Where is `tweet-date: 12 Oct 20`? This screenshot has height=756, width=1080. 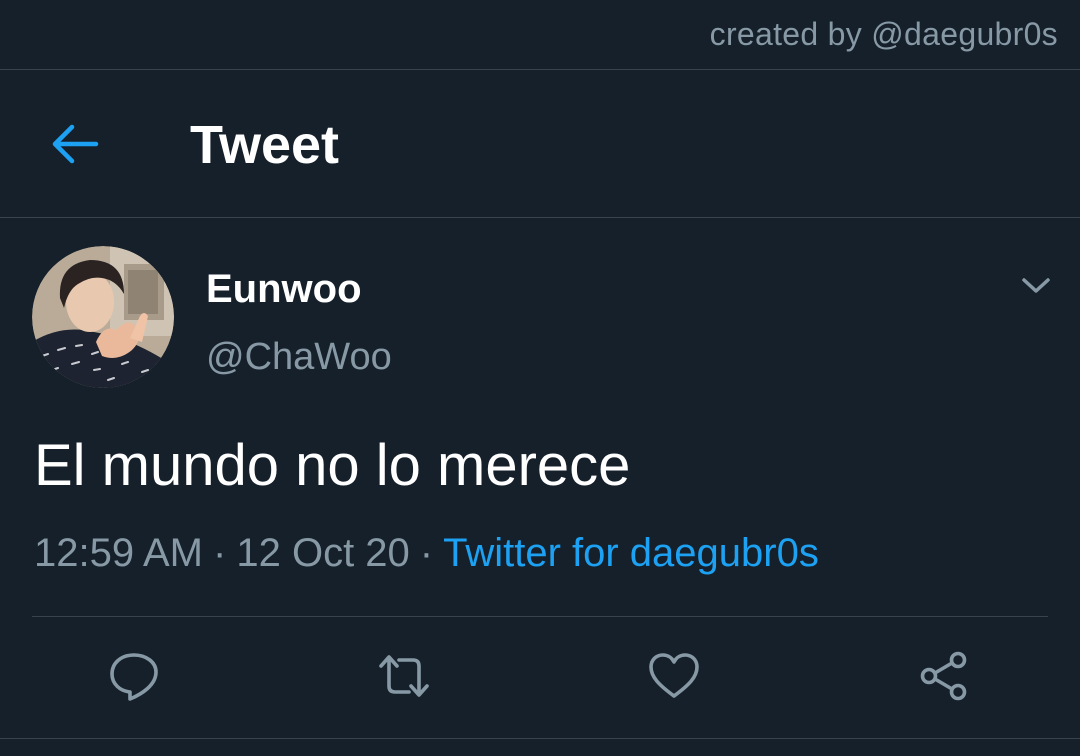
tweet-date: 12 Oct 20 is located at coordinates (323, 553).